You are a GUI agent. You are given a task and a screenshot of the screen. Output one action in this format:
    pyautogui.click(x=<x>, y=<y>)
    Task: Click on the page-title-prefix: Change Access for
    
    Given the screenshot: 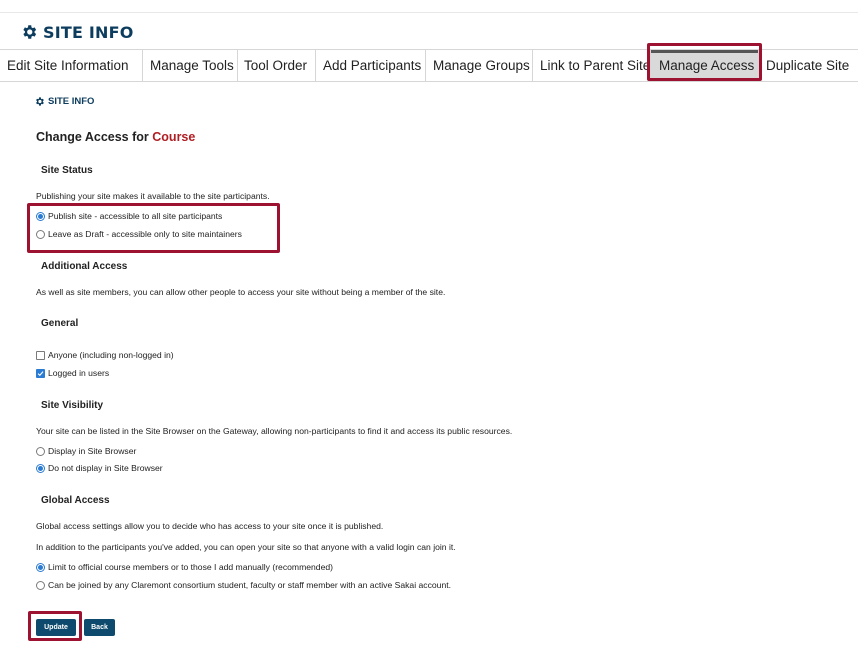 What is the action you would take?
    pyautogui.click(x=92, y=137)
    